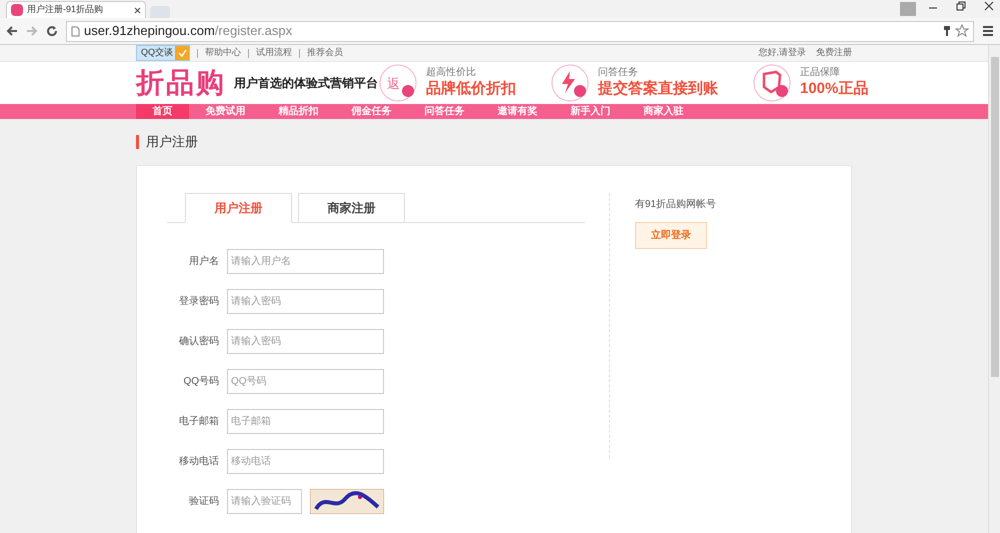 The width and height of the screenshot is (1000, 533). What do you see at coordinates (17, 10) in the screenshot?
I see `favicon-icon` at bounding box center [17, 10].